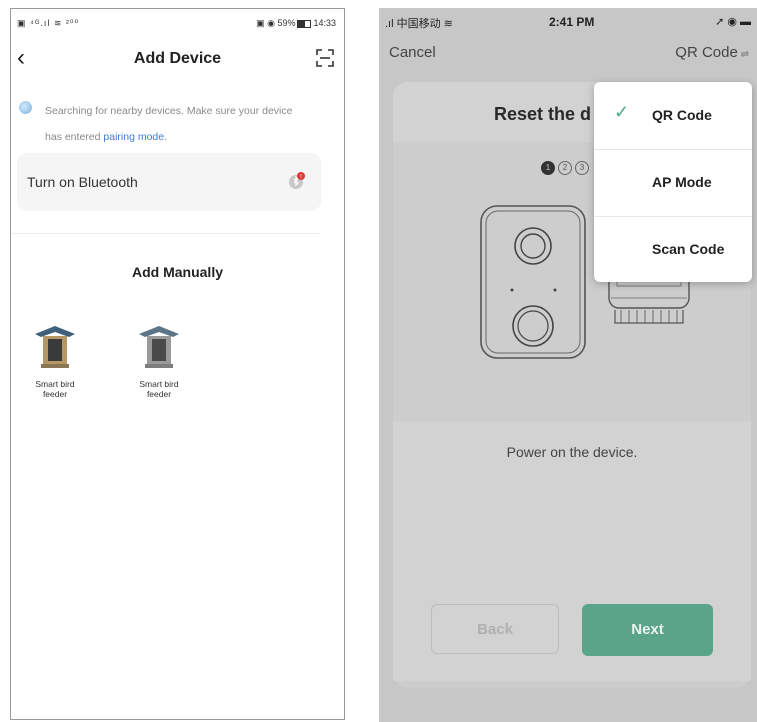  I want to click on bluetooth-card: Turn on Bluetooth !, so click(169, 182).